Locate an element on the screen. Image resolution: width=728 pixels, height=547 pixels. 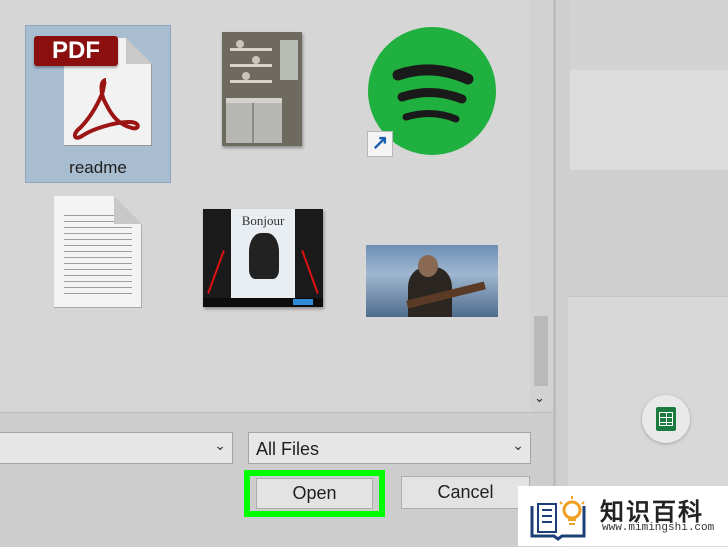
acrobat-icon is located at coordinates (106, 109).